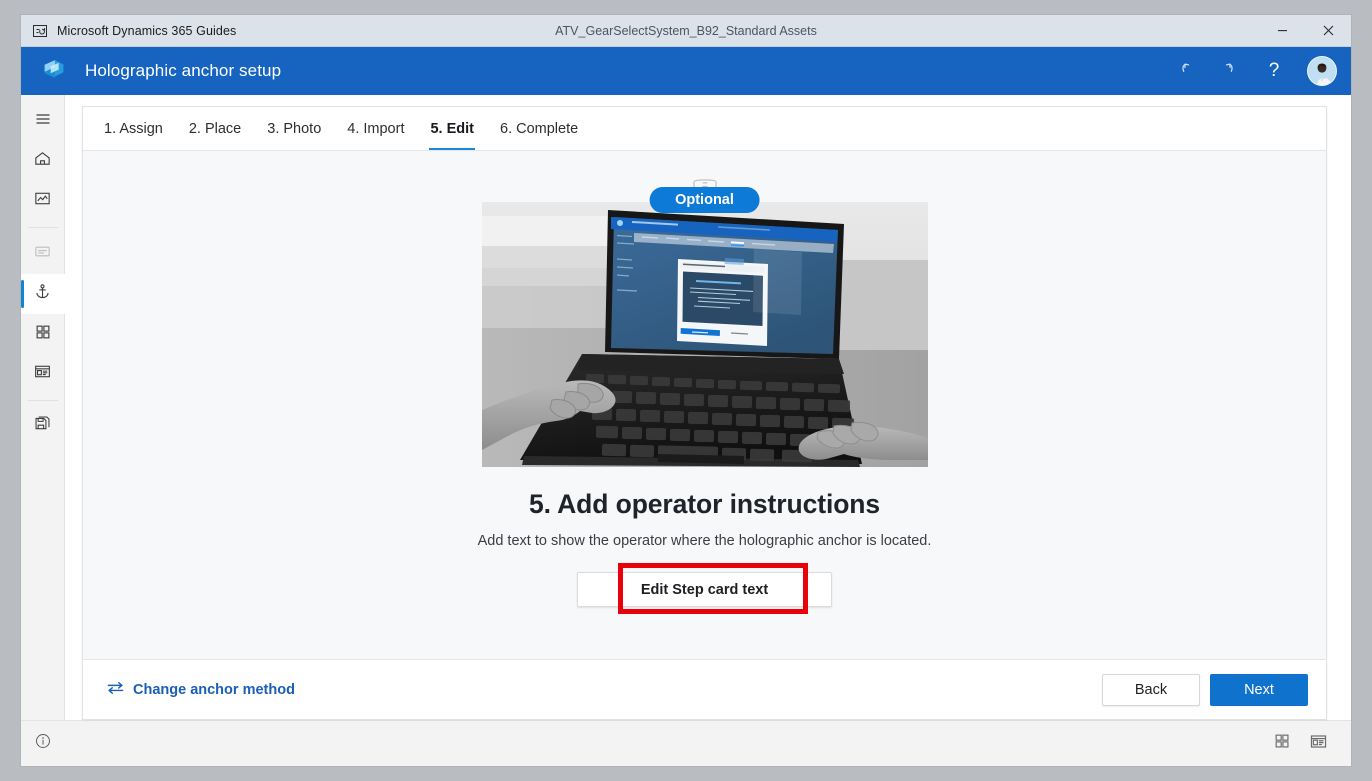 This screenshot has width=1372, height=781. I want to click on tab-label: 1. Assign, so click(133, 128).